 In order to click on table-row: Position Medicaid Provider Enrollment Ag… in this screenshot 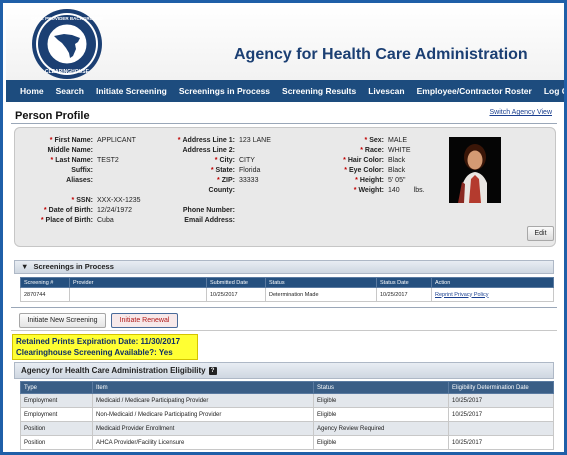, I will do `click(287, 428)`.